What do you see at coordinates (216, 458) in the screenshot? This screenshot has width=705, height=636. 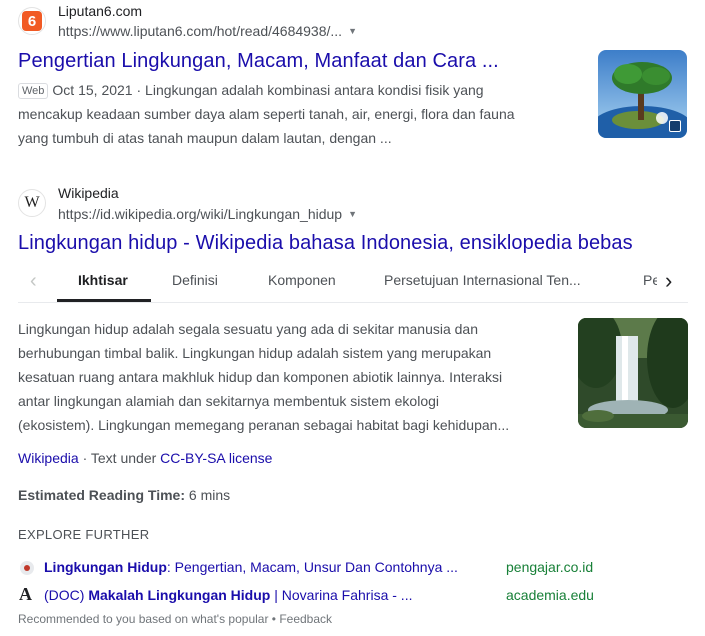 I see `license-link: CC-BY-SA license` at bounding box center [216, 458].